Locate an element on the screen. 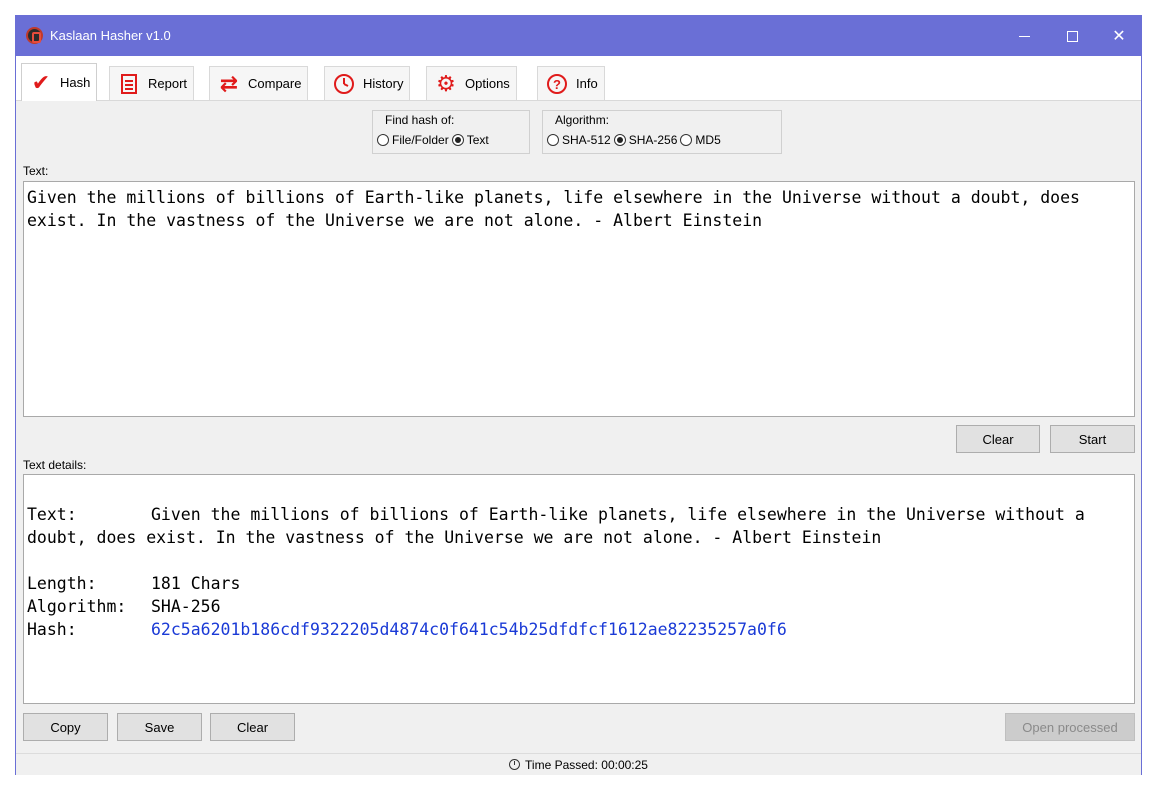  tab-label: Info is located at coordinates (587, 83).